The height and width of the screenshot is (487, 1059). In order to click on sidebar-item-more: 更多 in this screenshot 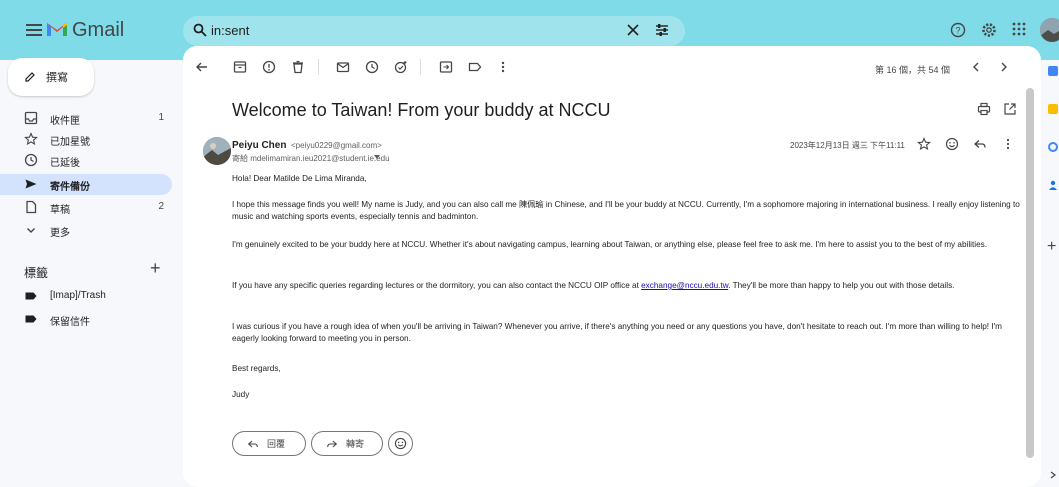, I will do `click(86, 230)`.